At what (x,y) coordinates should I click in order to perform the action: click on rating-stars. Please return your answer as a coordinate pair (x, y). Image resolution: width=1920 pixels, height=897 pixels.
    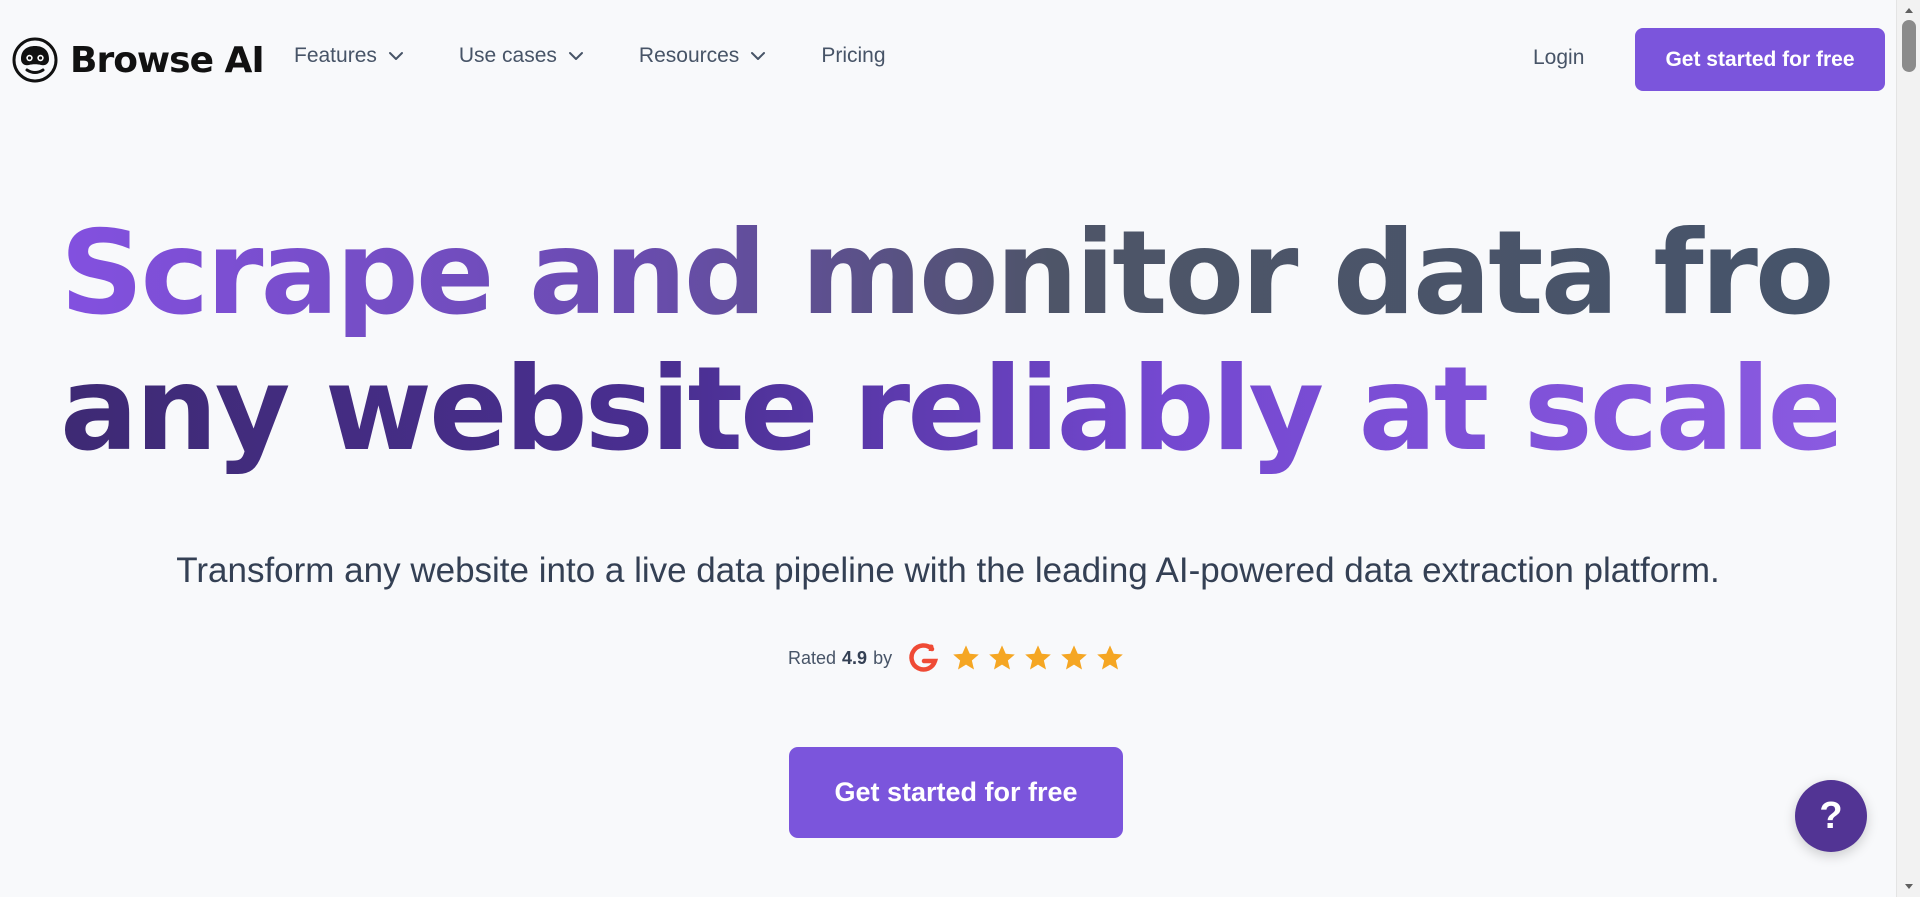
    Looking at the image, I should click on (1038, 658).